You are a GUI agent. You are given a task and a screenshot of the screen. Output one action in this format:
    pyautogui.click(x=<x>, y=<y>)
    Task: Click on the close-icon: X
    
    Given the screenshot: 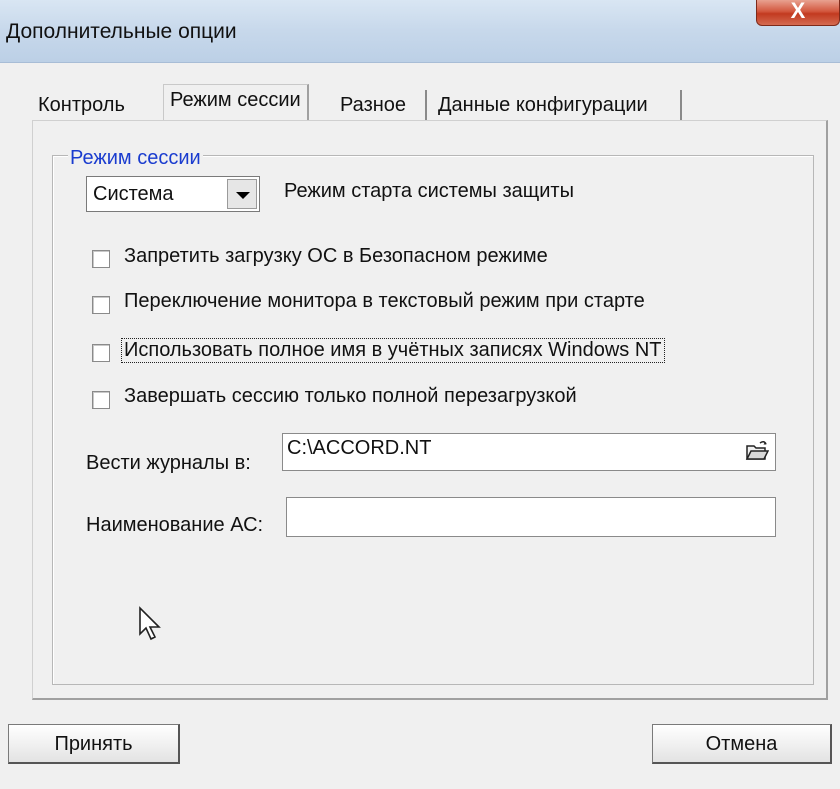 What is the action you would take?
    pyautogui.click(x=798, y=11)
    